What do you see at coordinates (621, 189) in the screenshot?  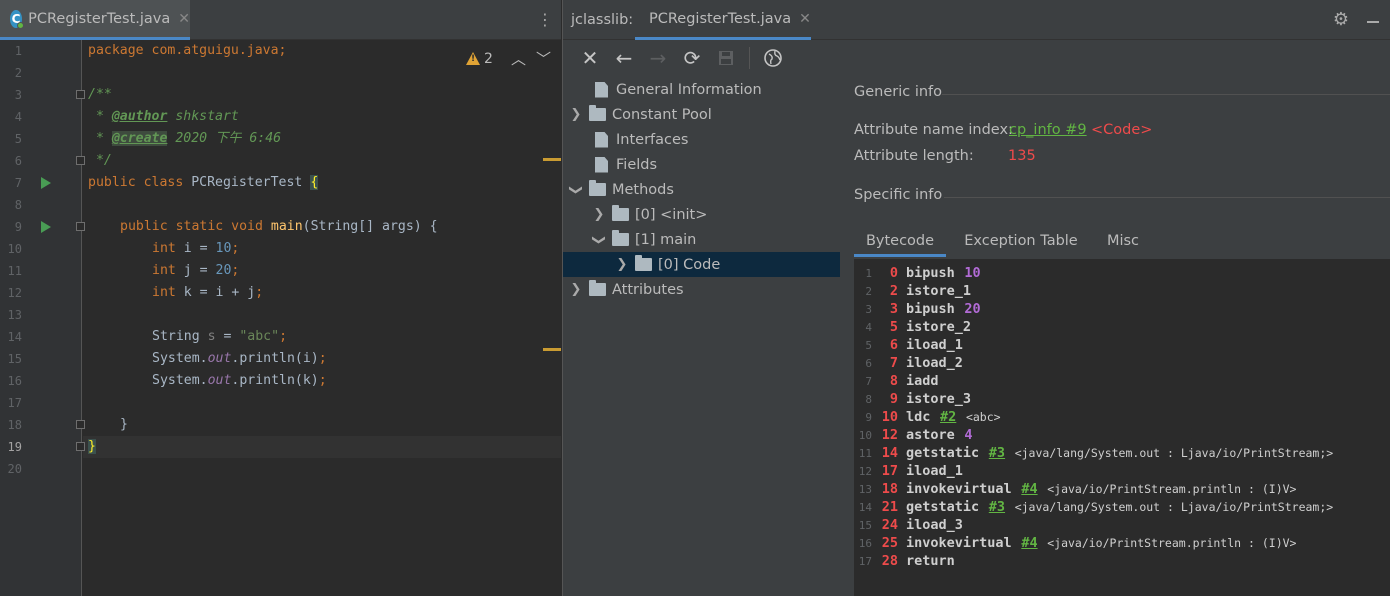 I see `tree-item-methods: ❯ Methods` at bounding box center [621, 189].